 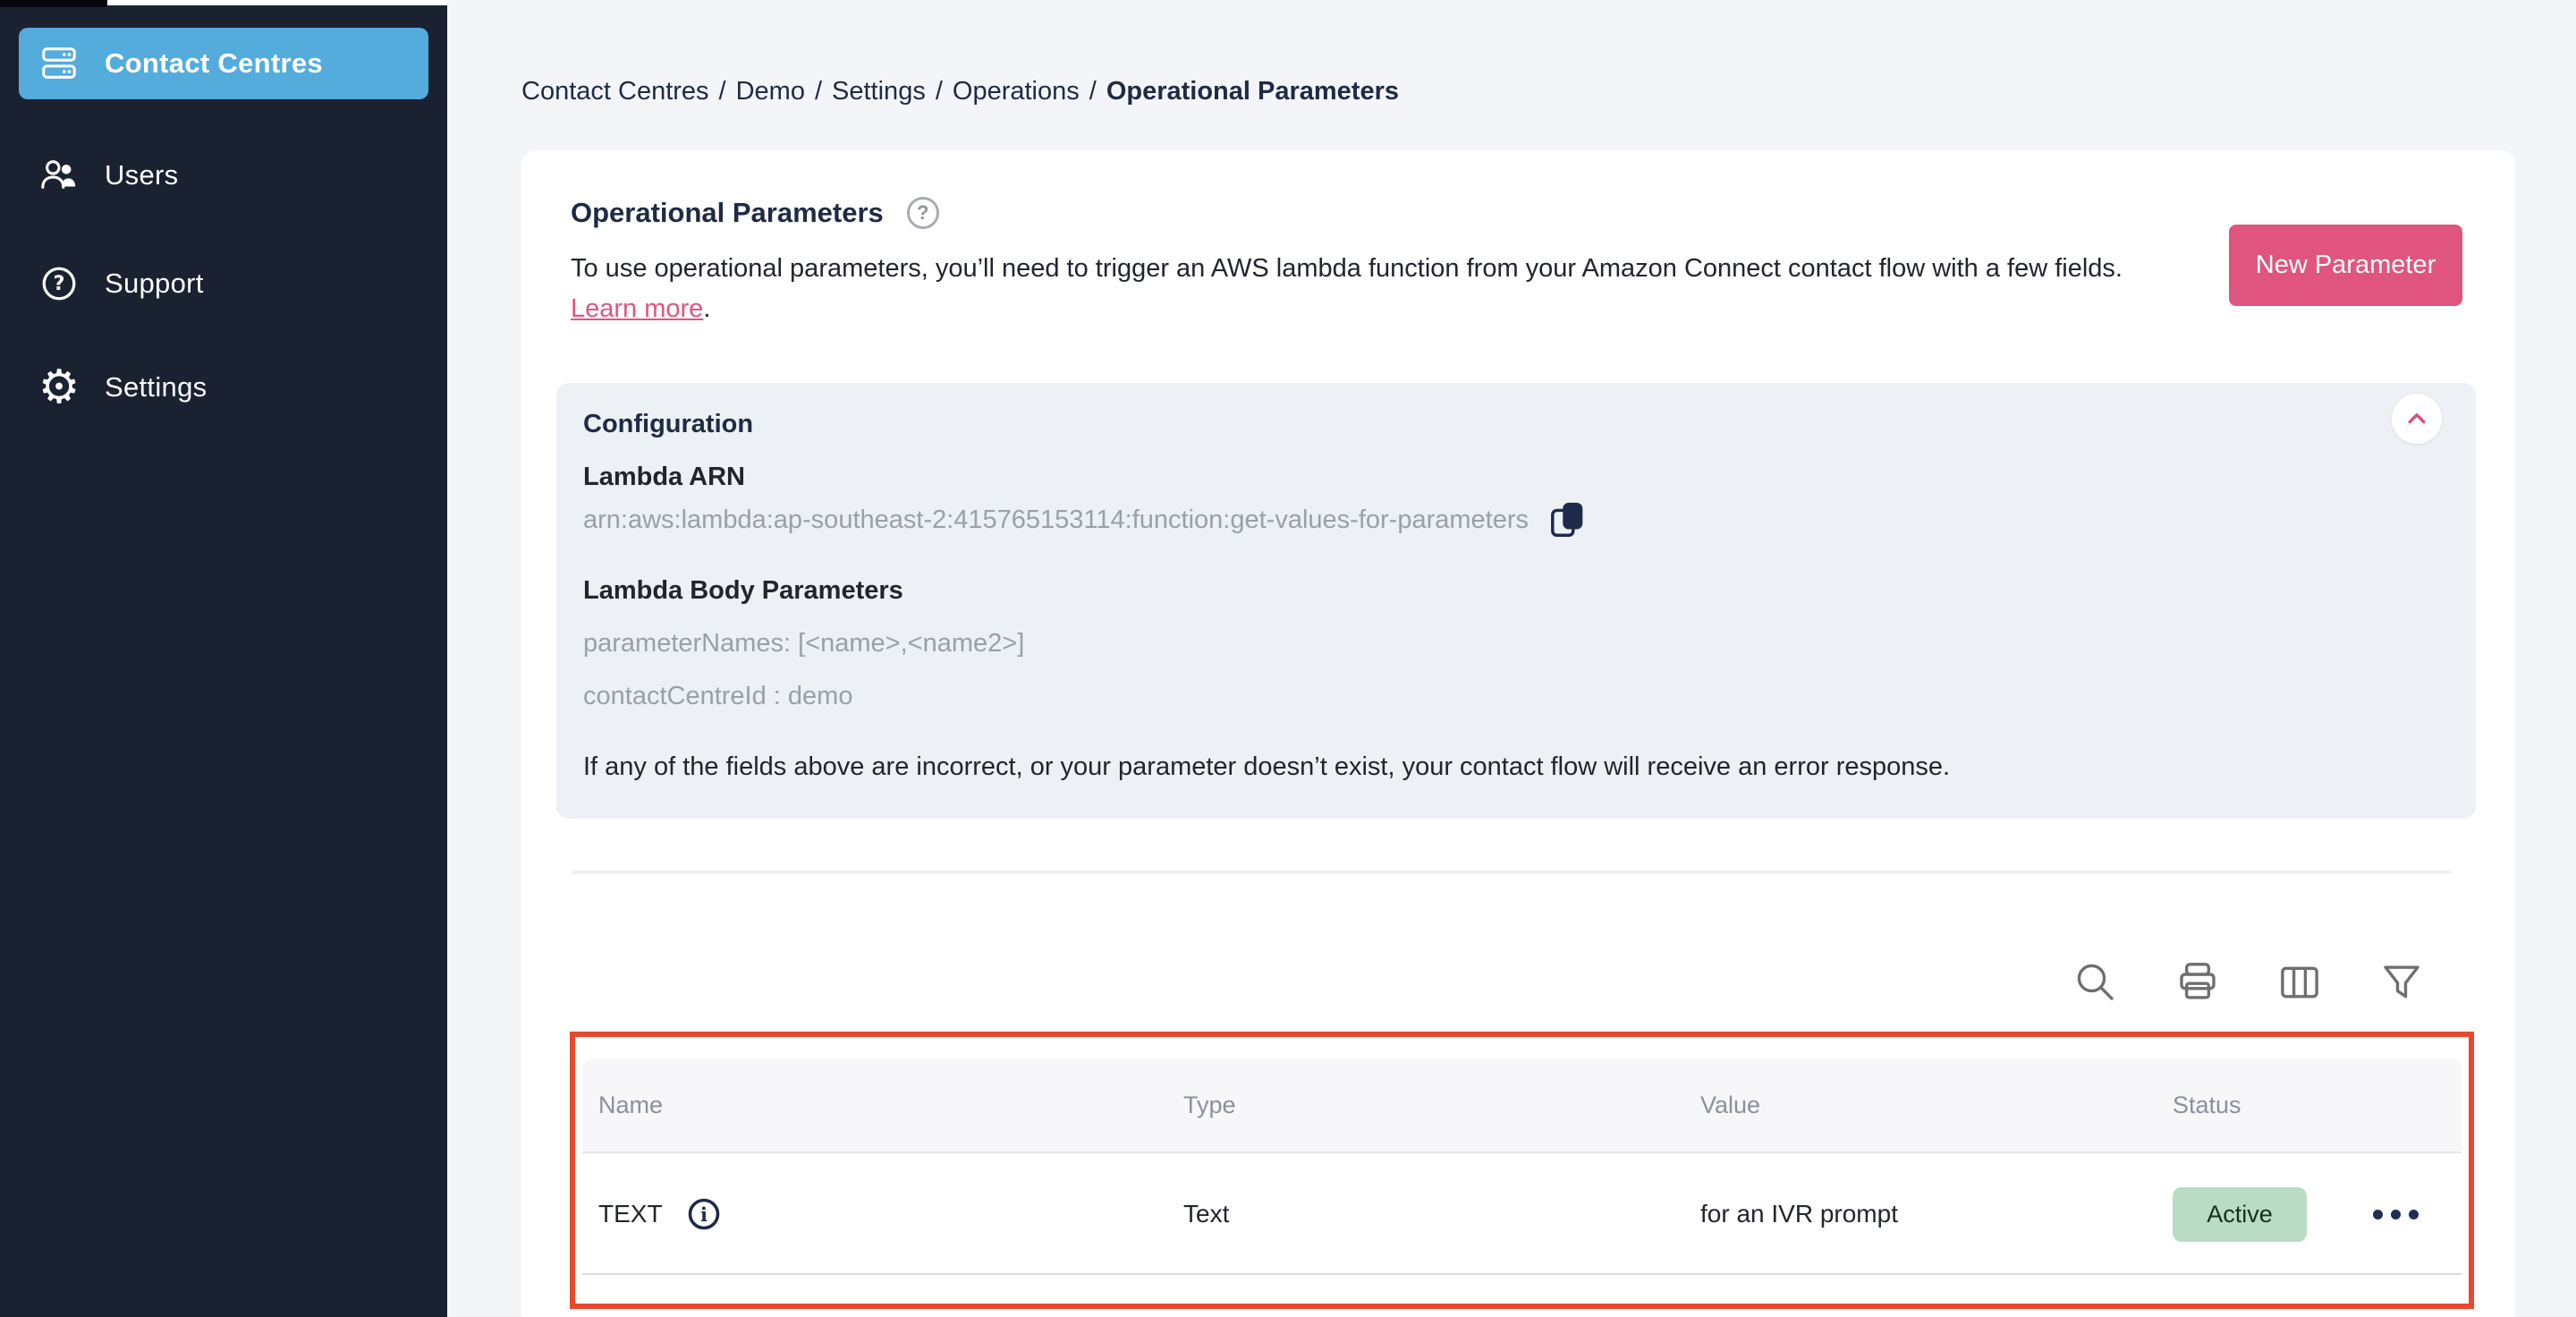 I want to click on contact-centre-id-value: contactCentreId : demo, so click(x=718, y=696).